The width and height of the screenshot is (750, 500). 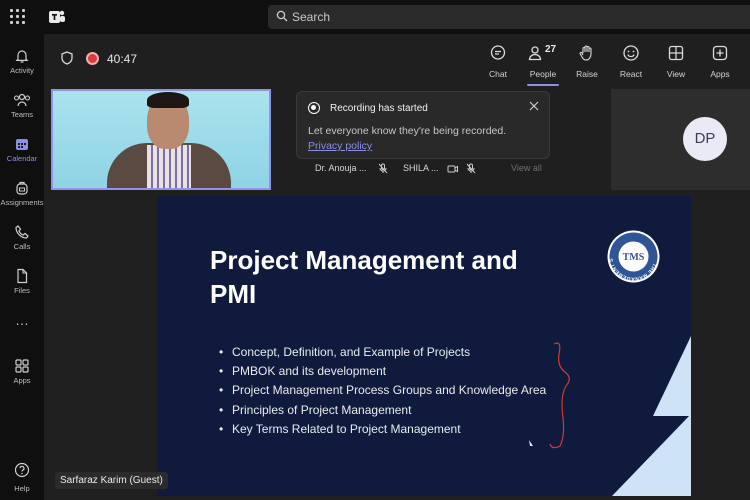 What do you see at coordinates (168, 100) in the screenshot?
I see `presenter-hair` at bounding box center [168, 100].